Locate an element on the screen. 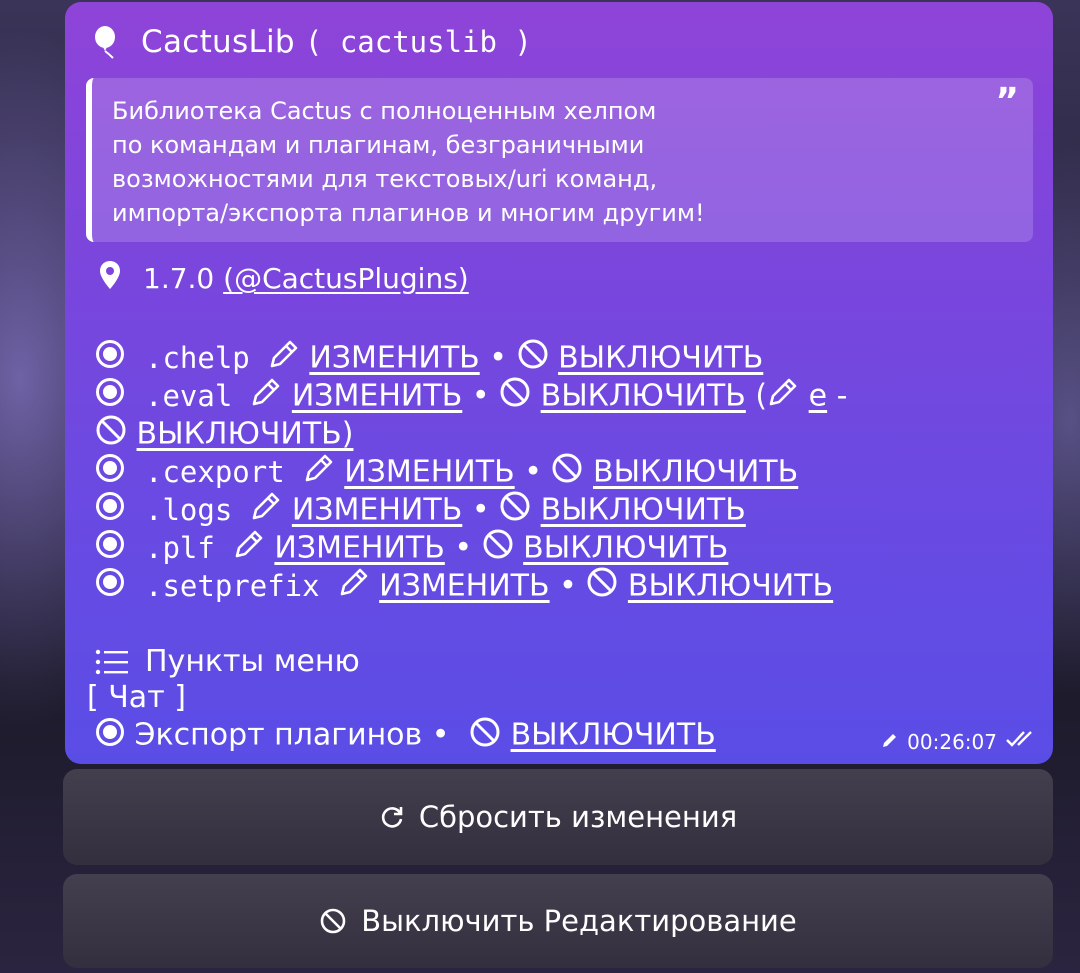 The image size is (1080, 973). command-row: .chelp ИЗМЕНИТЬ • ВЫКЛЮЧИТЬ is located at coordinates (429, 359).